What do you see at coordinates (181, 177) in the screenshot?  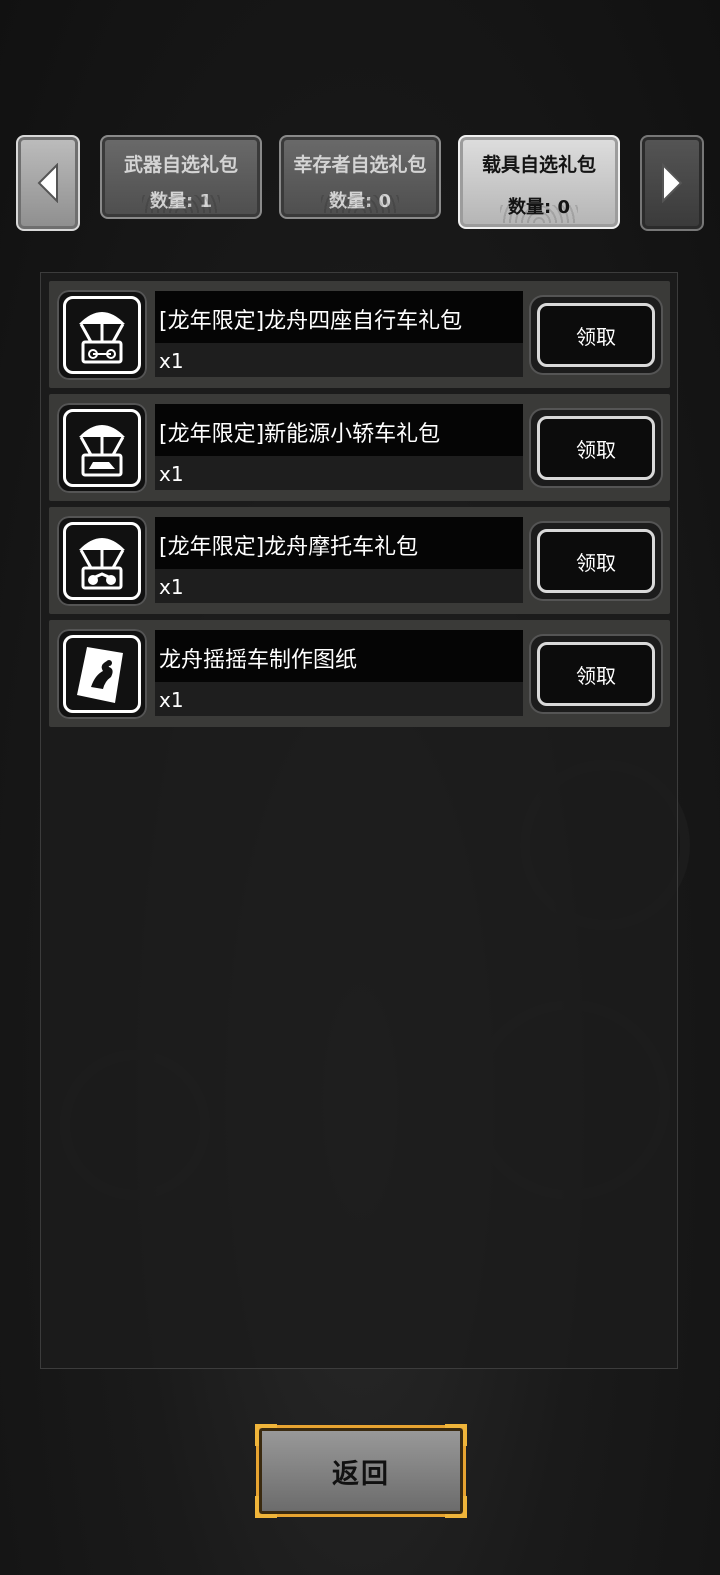 I see `tab-weapon-pack: 武器自选礼包 数量: 1` at bounding box center [181, 177].